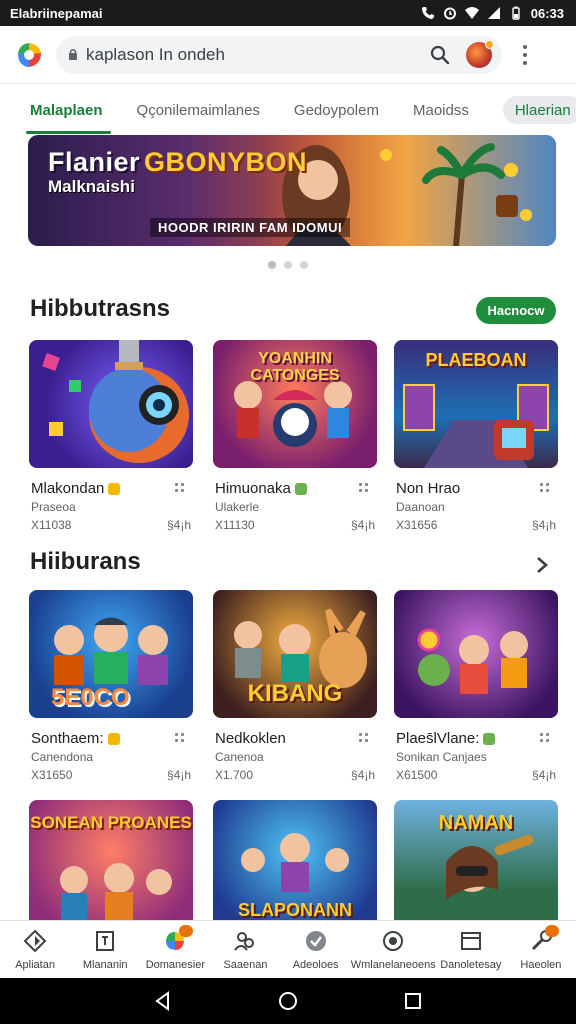 The height and width of the screenshot is (1024, 576). Describe the element at coordinates (258, 55) in the screenshot. I see `search-input: kaplason In ondeh` at that location.